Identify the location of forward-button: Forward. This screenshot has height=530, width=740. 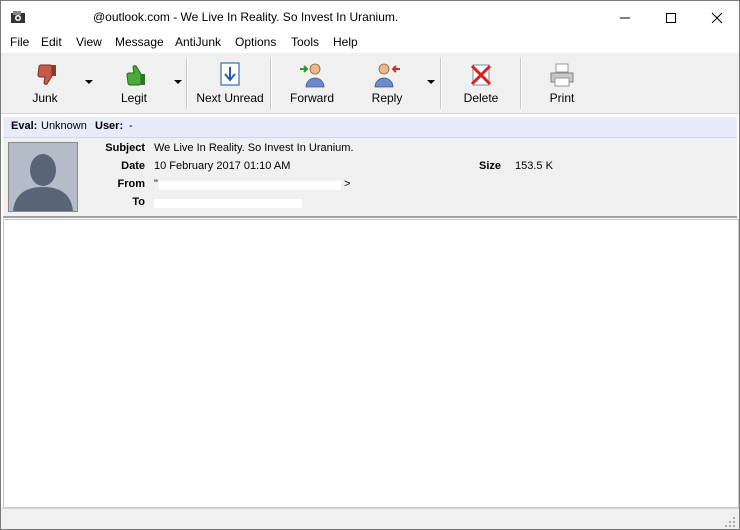
(312, 82).